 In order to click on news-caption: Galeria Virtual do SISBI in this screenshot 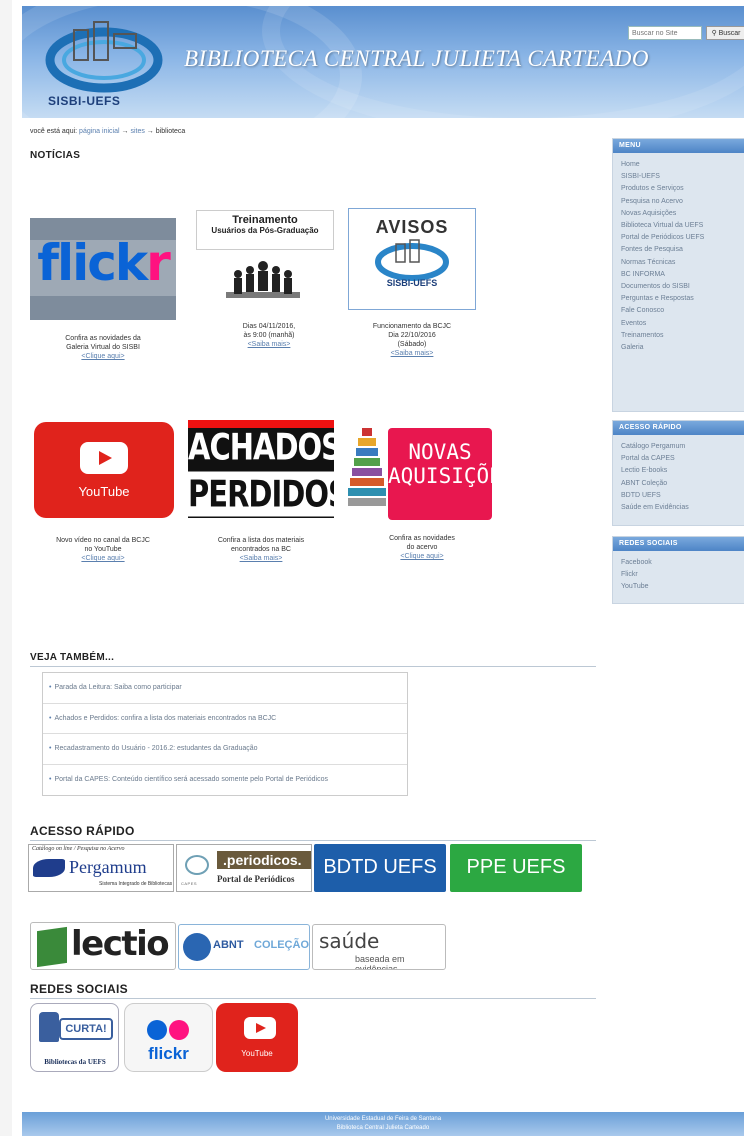, I will do `click(103, 347)`.